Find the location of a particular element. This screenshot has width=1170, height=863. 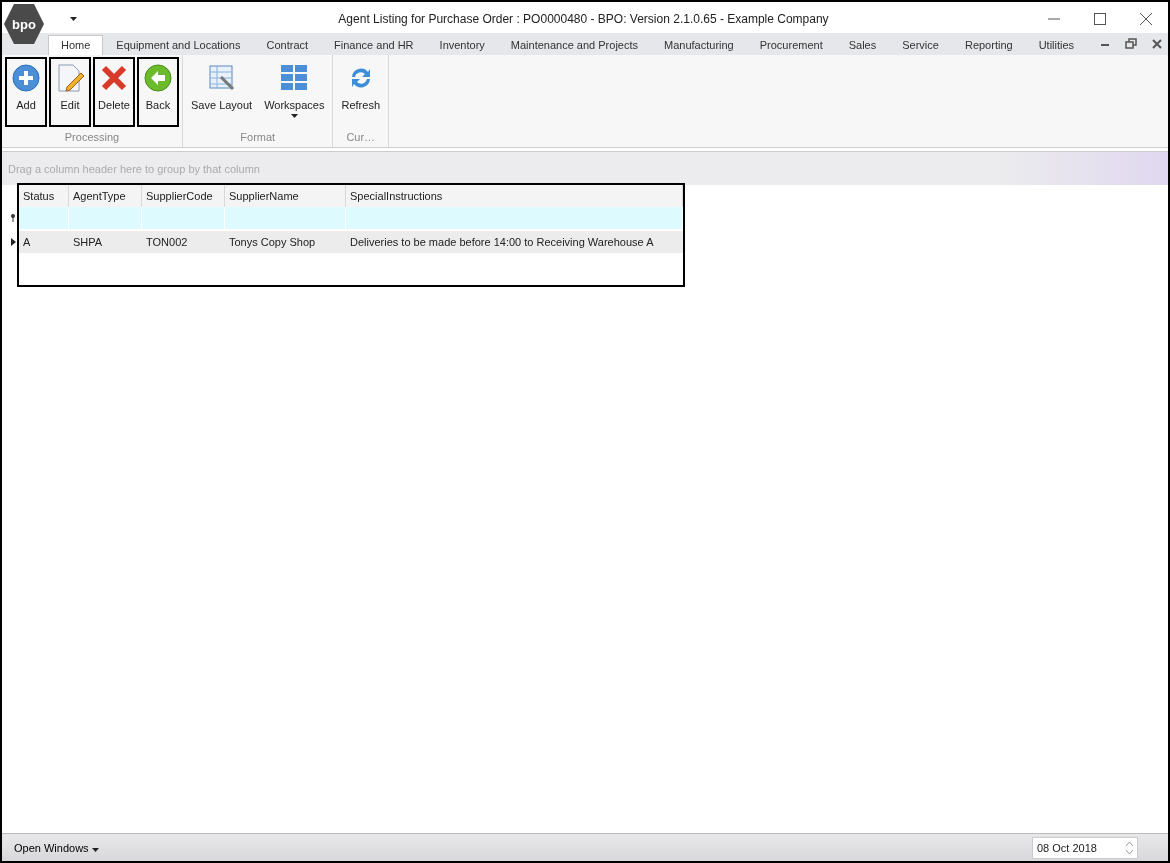

ribbon-tab: Home is located at coordinates (76, 45).